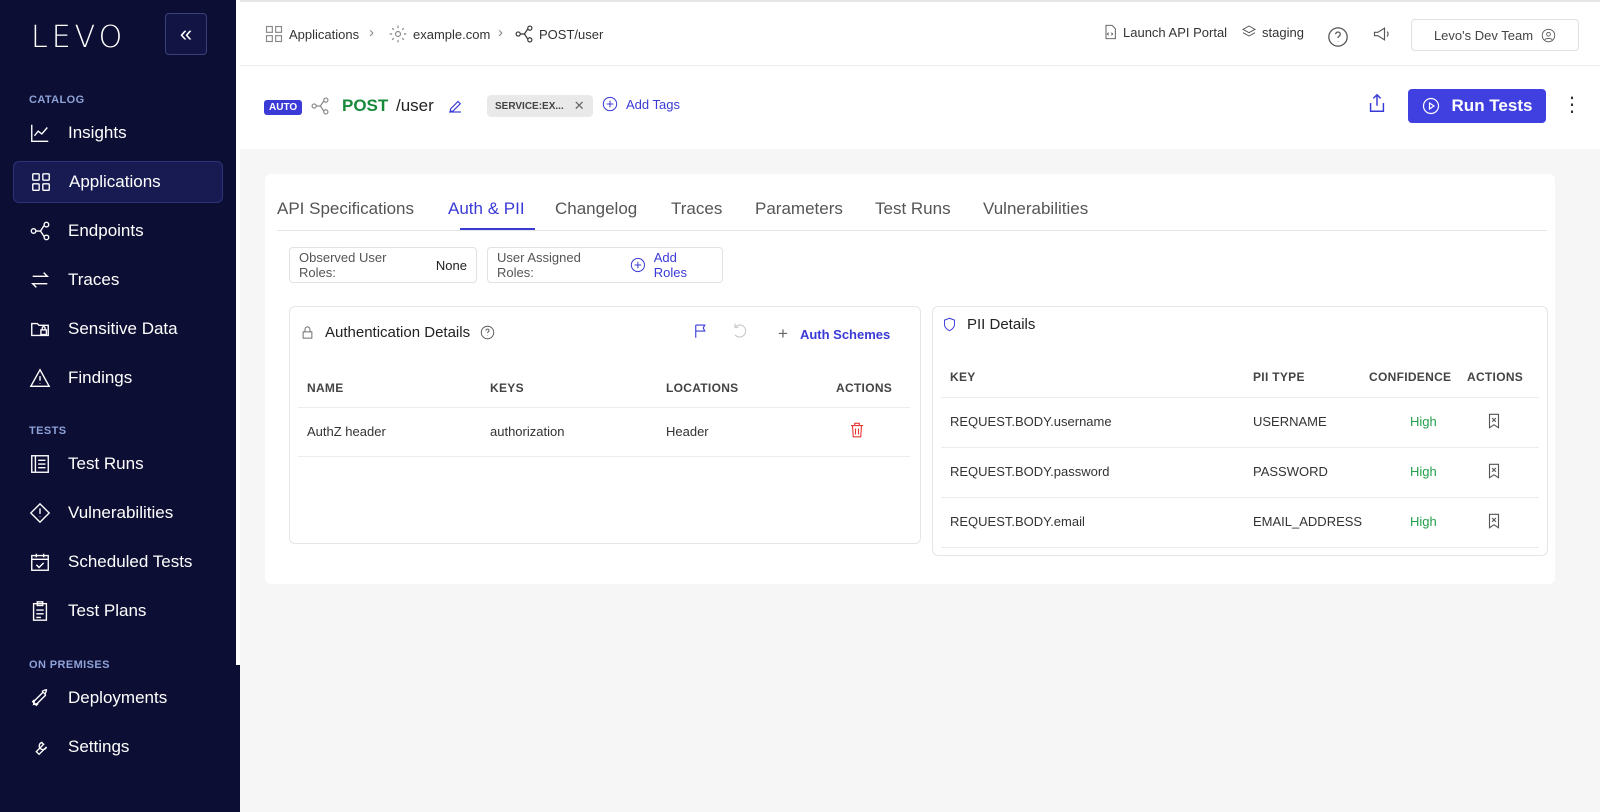  Describe the element at coordinates (702, 388) in the screenshot. I see `column-header-locations: LOCATIONS` at that location.